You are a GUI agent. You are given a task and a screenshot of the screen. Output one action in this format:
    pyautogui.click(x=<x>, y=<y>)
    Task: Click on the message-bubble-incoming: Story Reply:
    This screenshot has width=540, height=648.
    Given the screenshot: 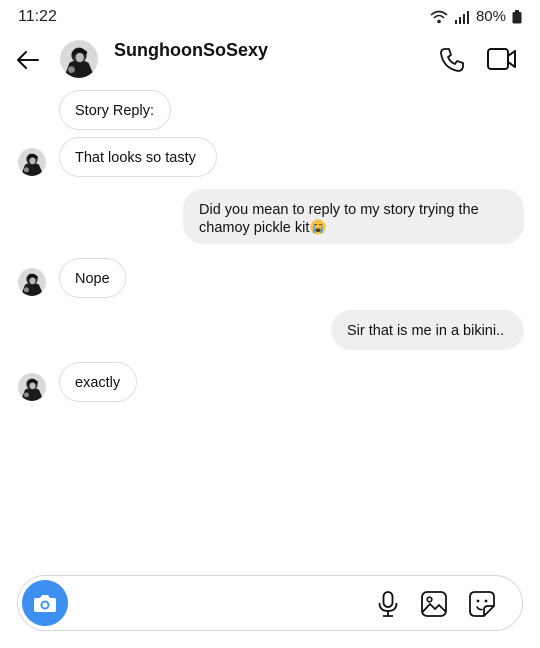 What is the action you would take?
    pyautogui.click(x=115, y=110)
    